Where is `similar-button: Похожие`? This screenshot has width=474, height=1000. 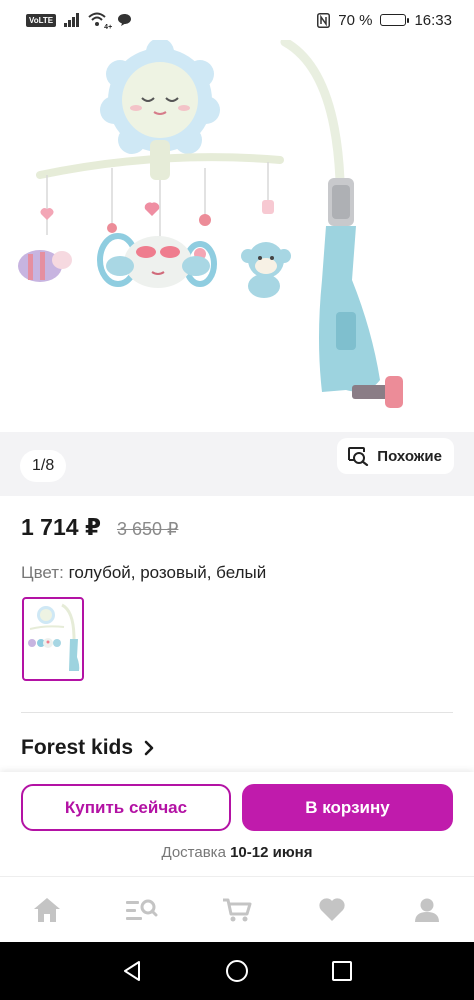
similar-button: Похожие is located at coordinates (395, 456).